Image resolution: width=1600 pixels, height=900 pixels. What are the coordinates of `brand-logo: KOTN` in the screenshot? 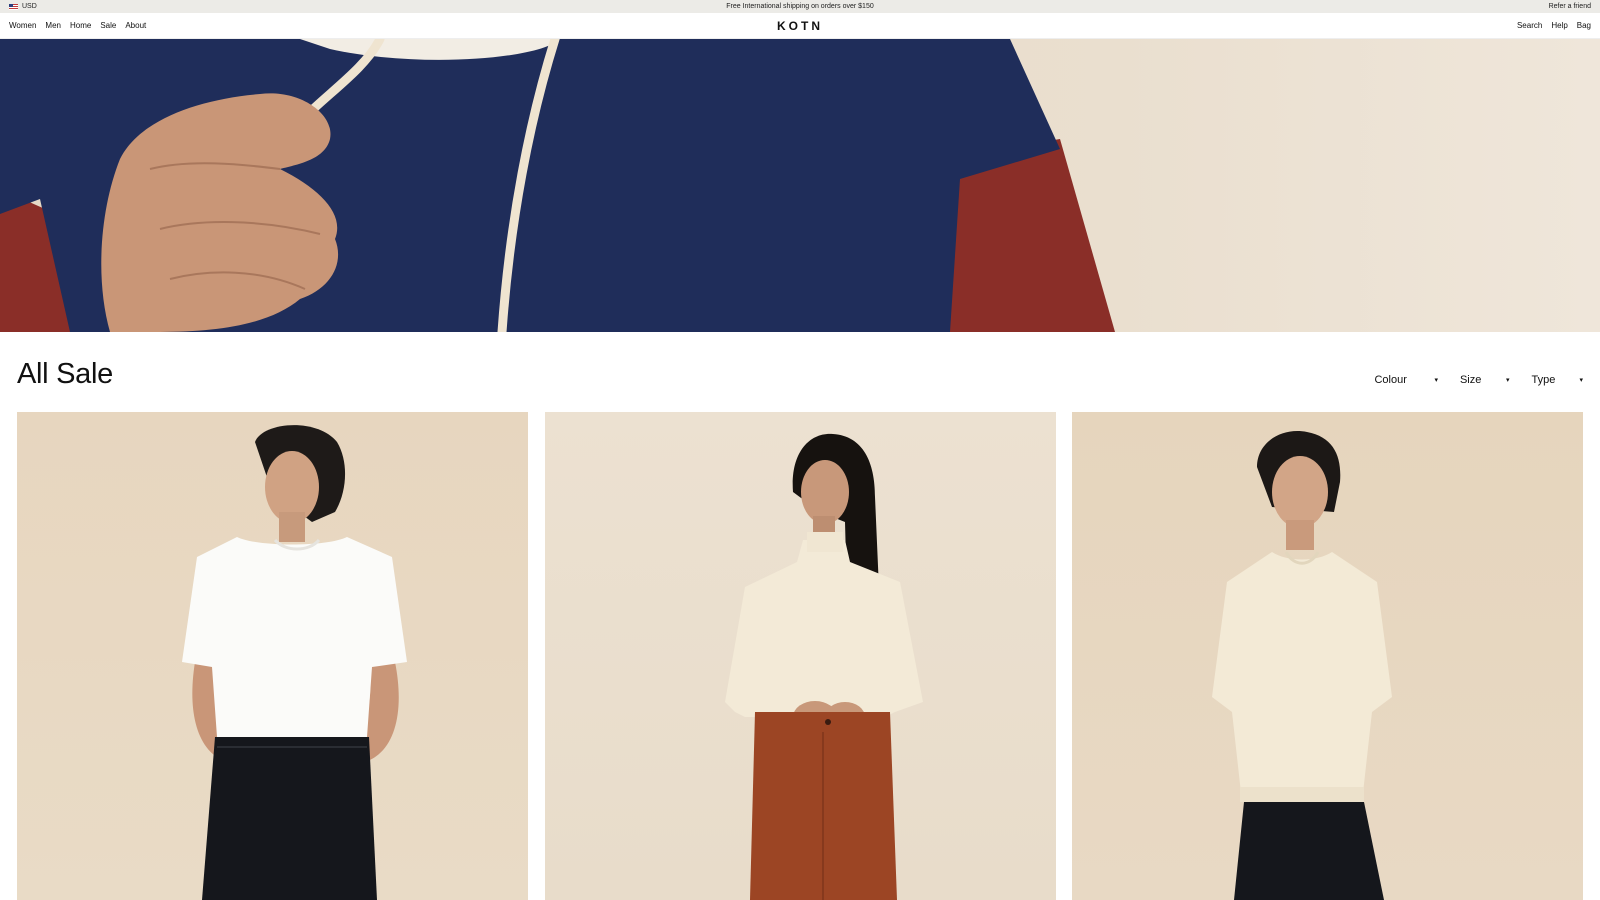 It's located at (800, 26).